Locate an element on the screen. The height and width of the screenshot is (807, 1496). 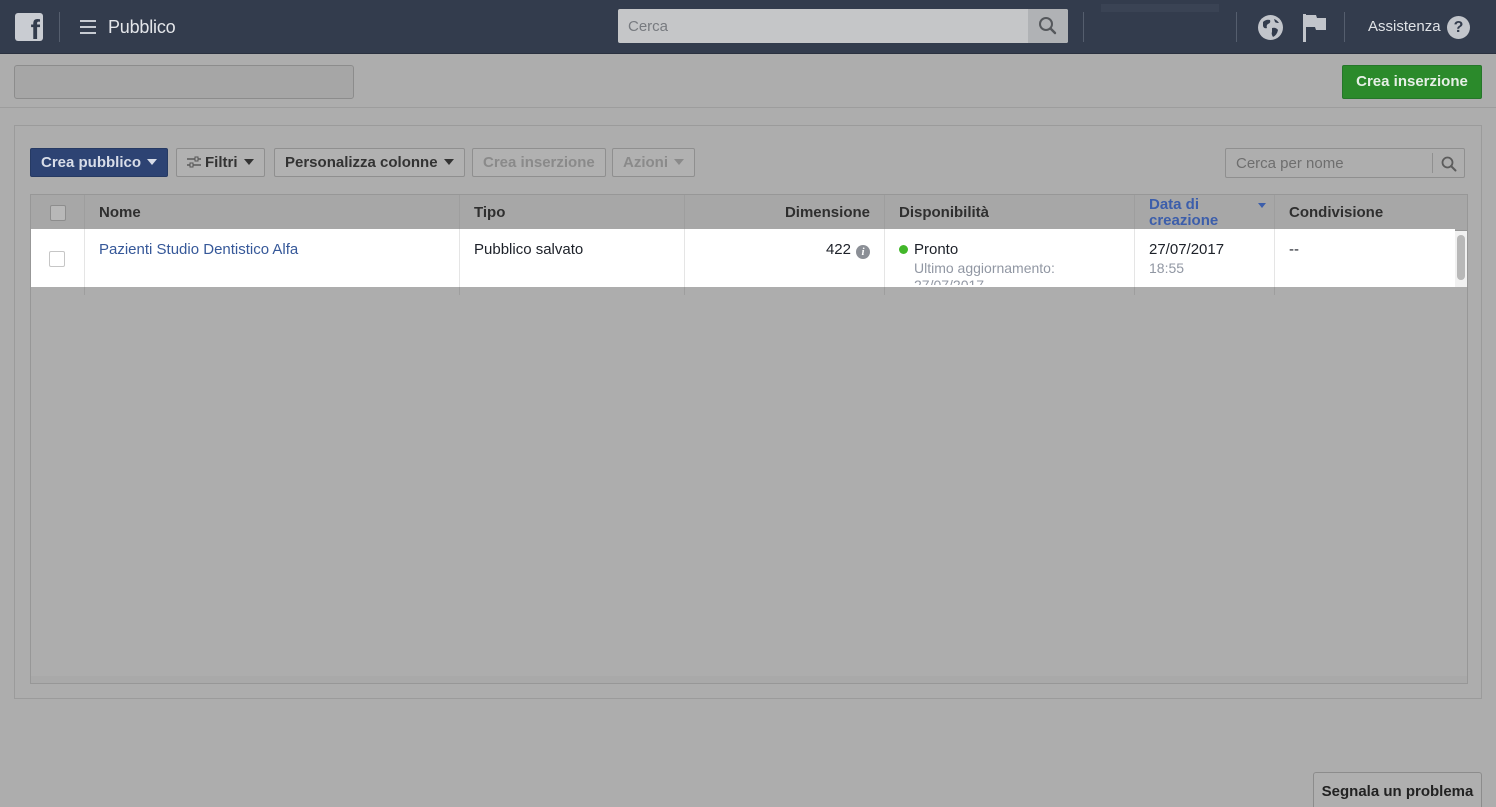
customize-columns-label: Personalizza colonne is located at coordinates (361, 162).